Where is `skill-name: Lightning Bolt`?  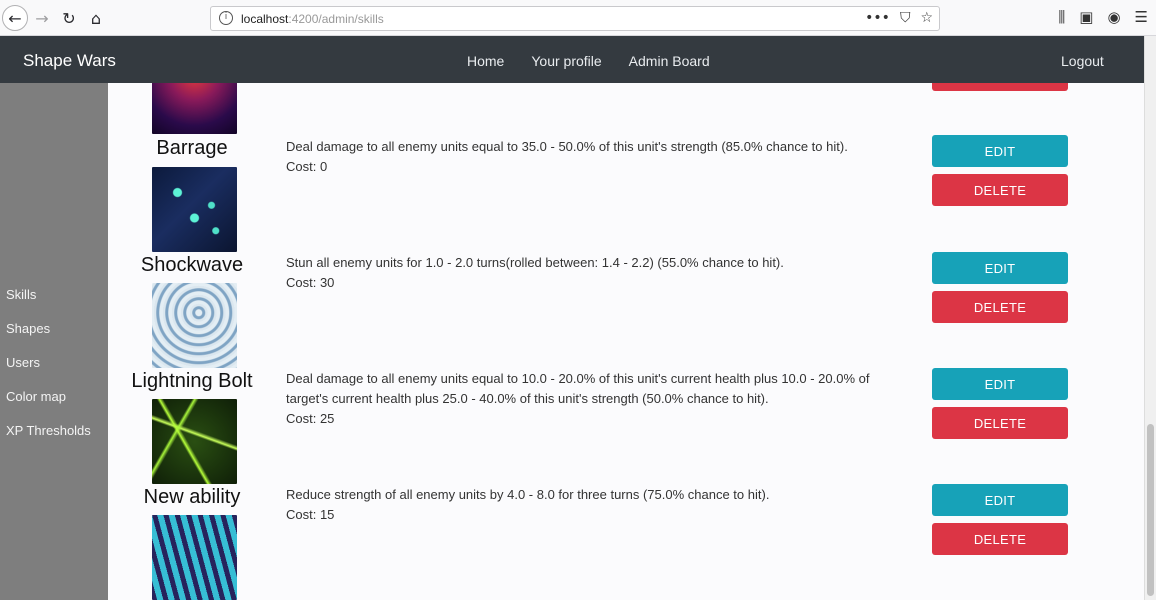 skill-name: Lightning Bolt is located at coordinates (192, 381).